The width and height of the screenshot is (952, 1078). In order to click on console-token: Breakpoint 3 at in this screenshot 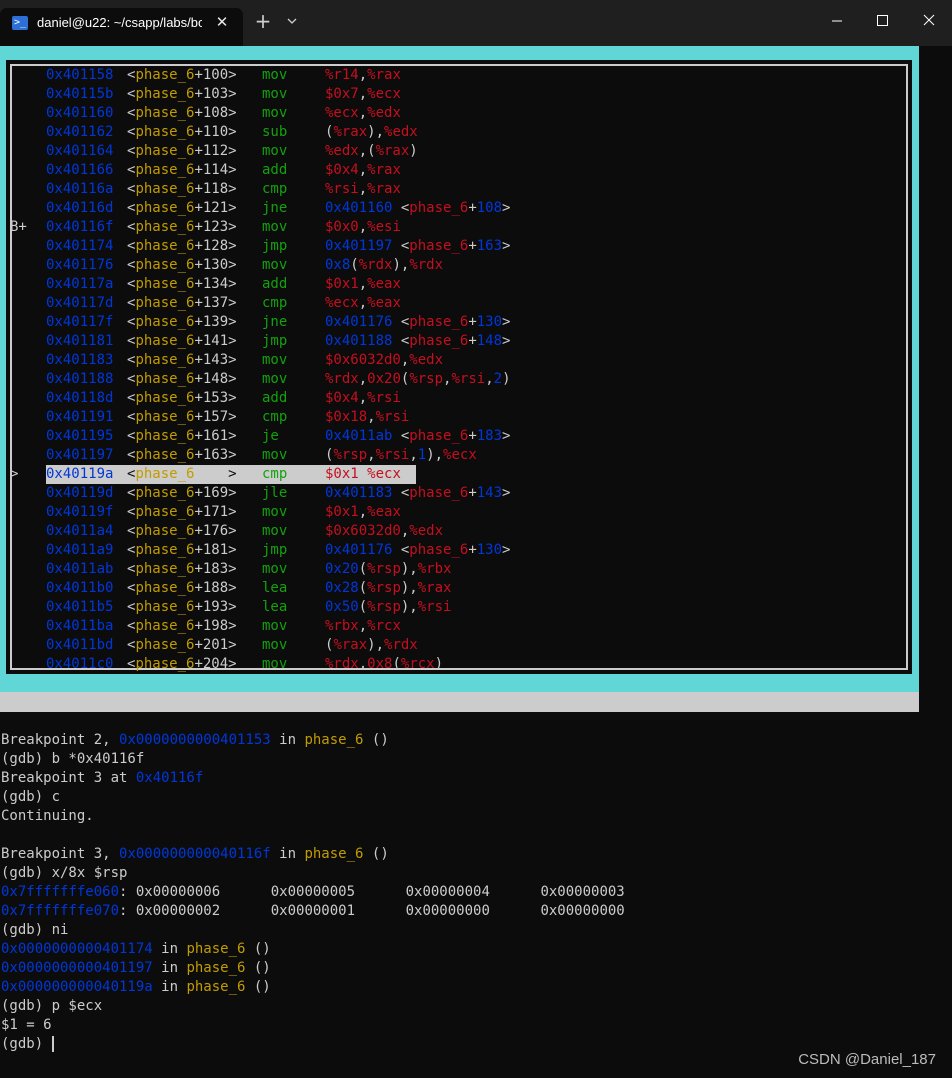, I will do `click(68, 778)`.